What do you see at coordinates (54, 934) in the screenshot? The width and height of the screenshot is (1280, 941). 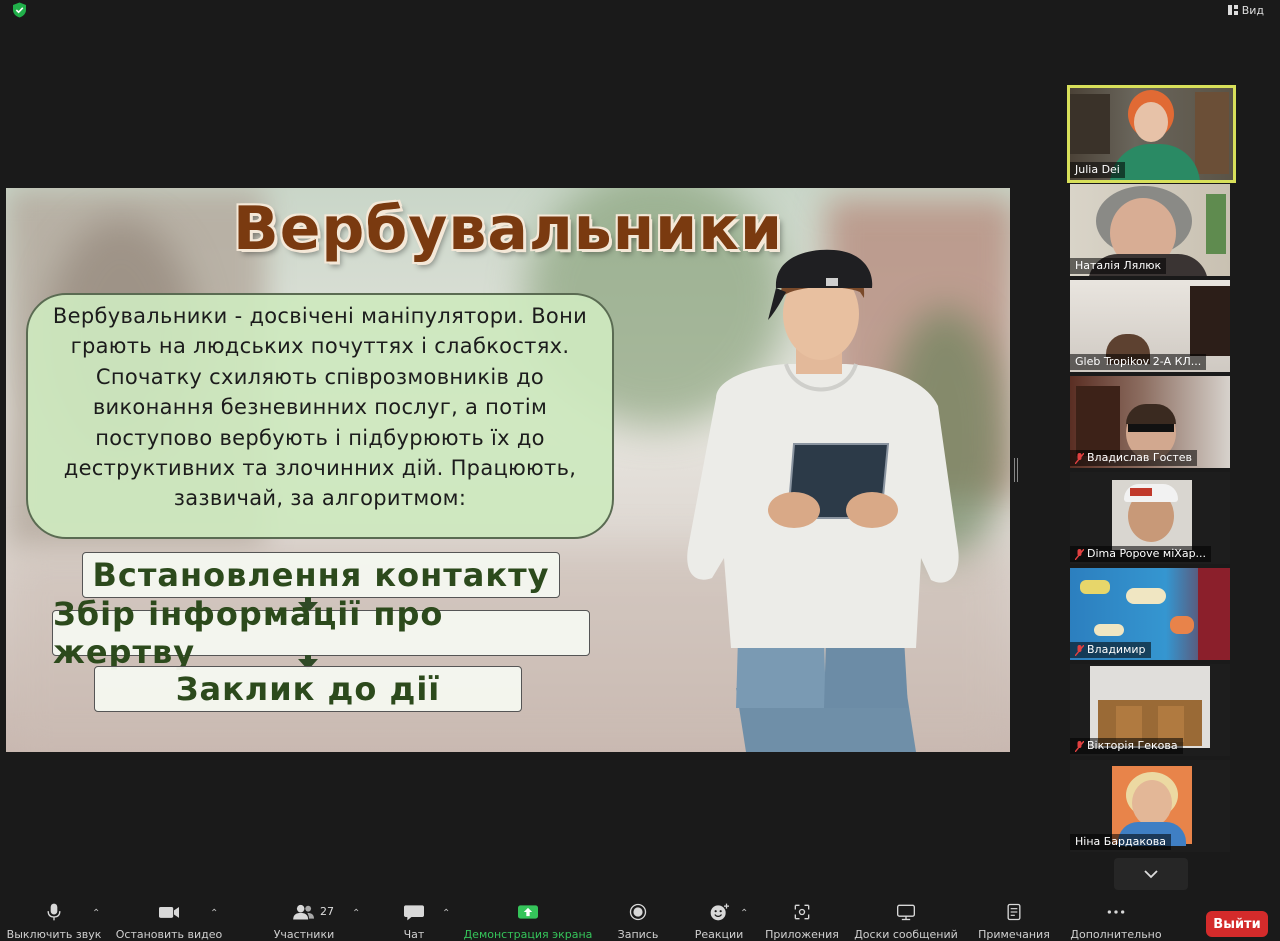 I see `mute-label: Выключить звук` at bounding box center [54, 934].